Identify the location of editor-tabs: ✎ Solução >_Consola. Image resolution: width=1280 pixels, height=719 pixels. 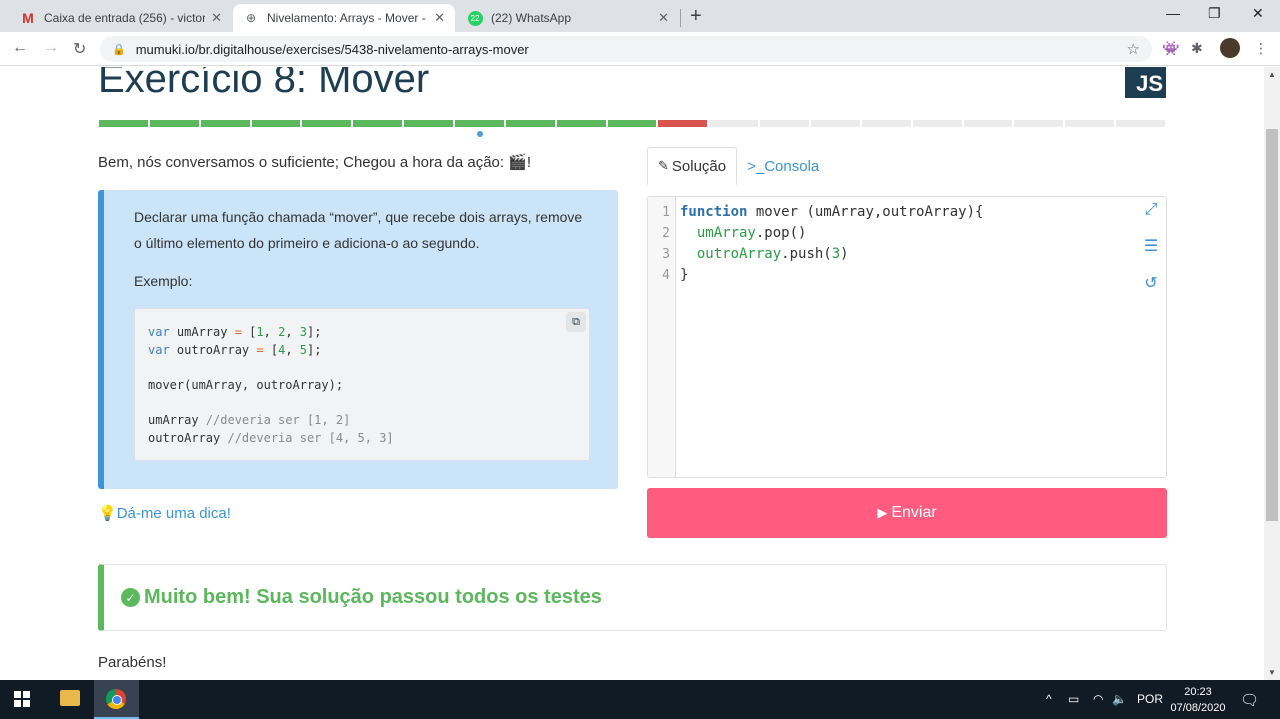
(738, 166).